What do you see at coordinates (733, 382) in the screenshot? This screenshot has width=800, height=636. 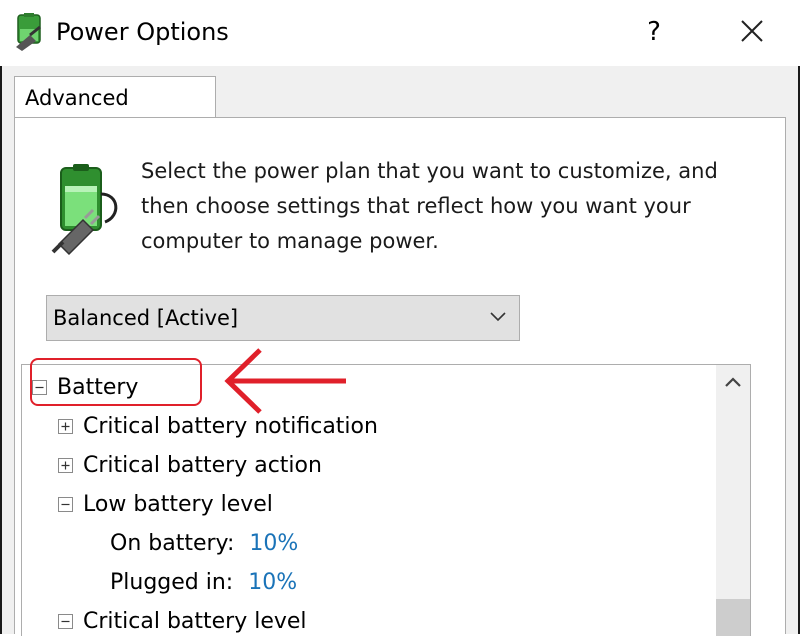 I see `chevron-up-icon` at bounding box center [733, 382].